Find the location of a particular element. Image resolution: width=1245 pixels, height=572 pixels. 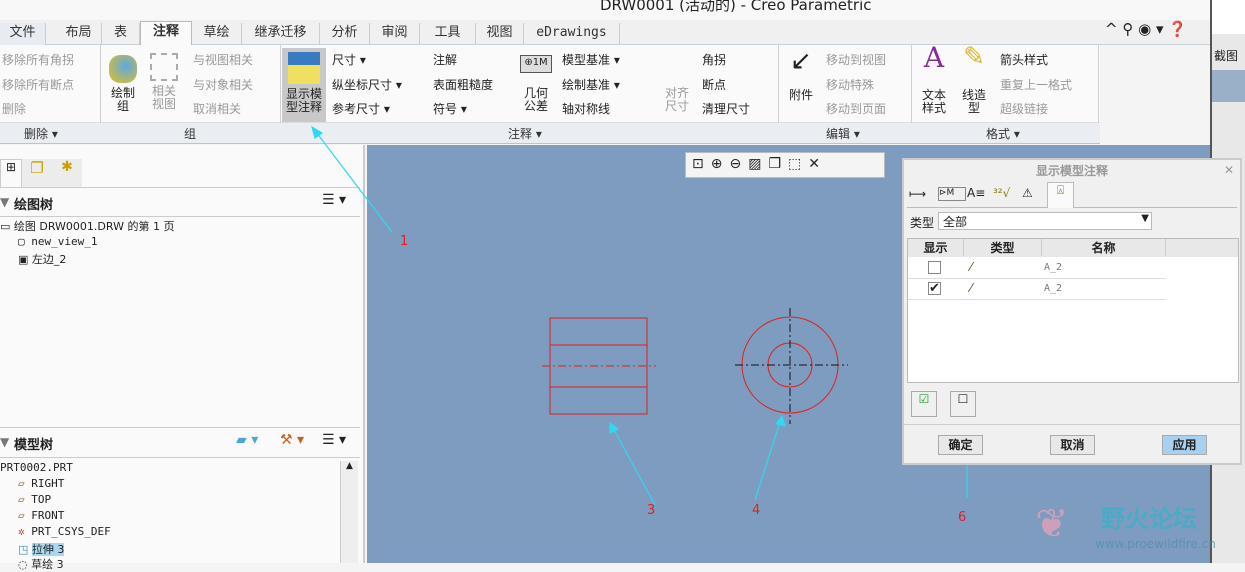

type-label: 类型 is located at coordinates (922, 223).